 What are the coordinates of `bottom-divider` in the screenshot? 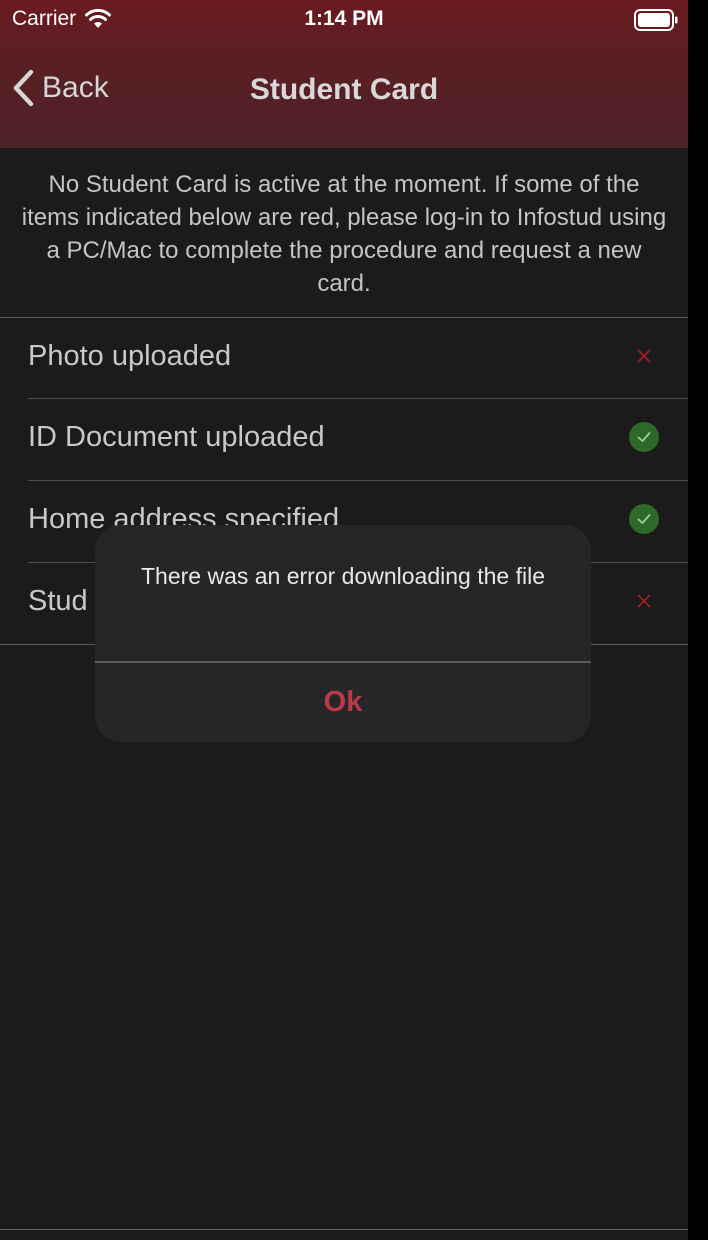 It's located at (344, 1229).